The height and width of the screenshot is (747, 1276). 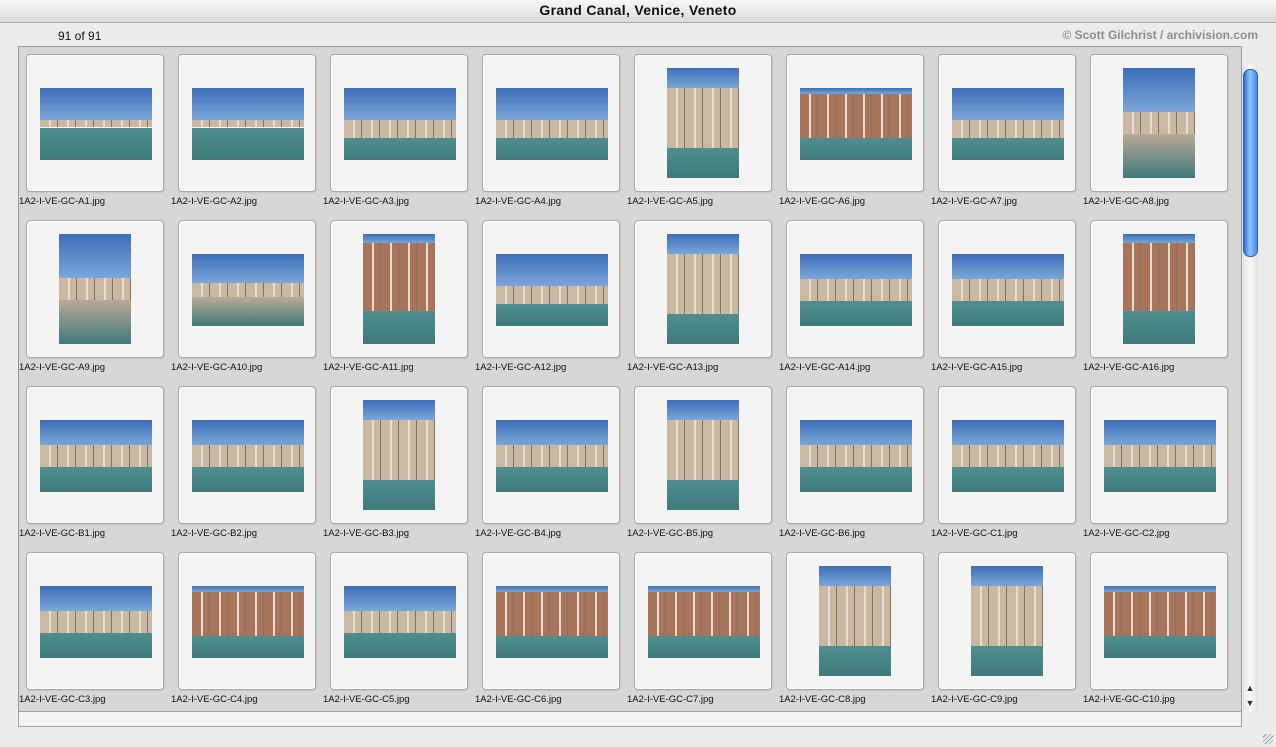 I want to click on thumbnail-item: 1A2-I-VE-GC-A13.jpg, so click(x=703, y=296).